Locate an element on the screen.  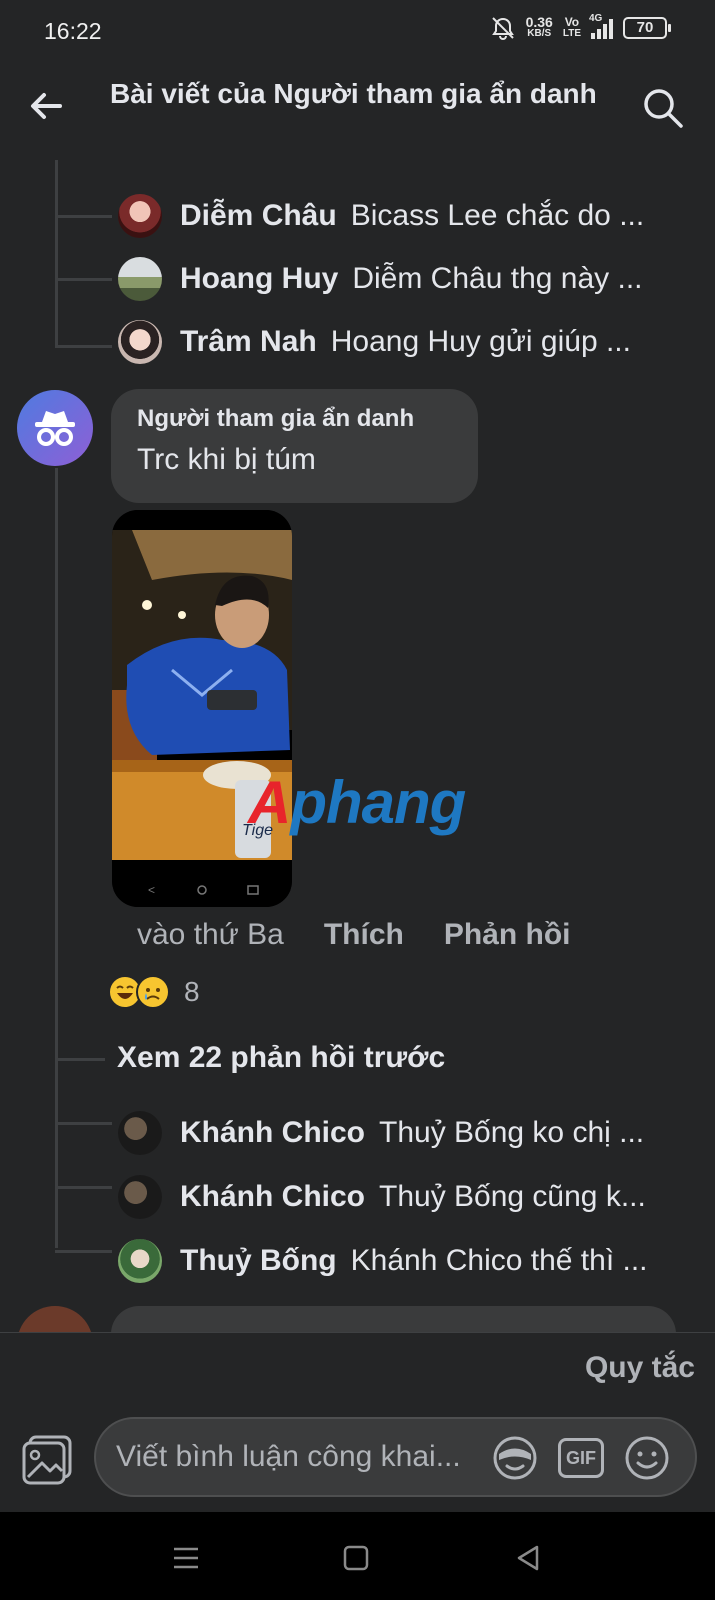
home-icon is located at coordinates (356, 1558).